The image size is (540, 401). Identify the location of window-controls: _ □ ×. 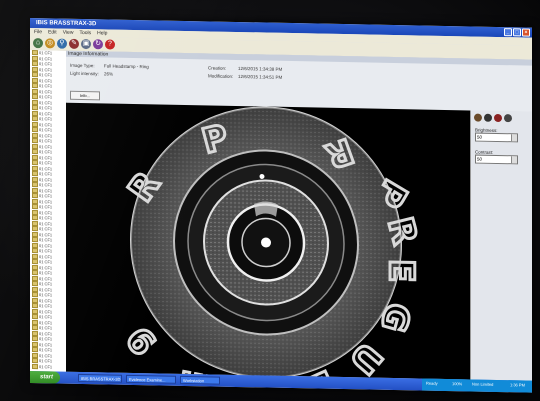
(517, 32).